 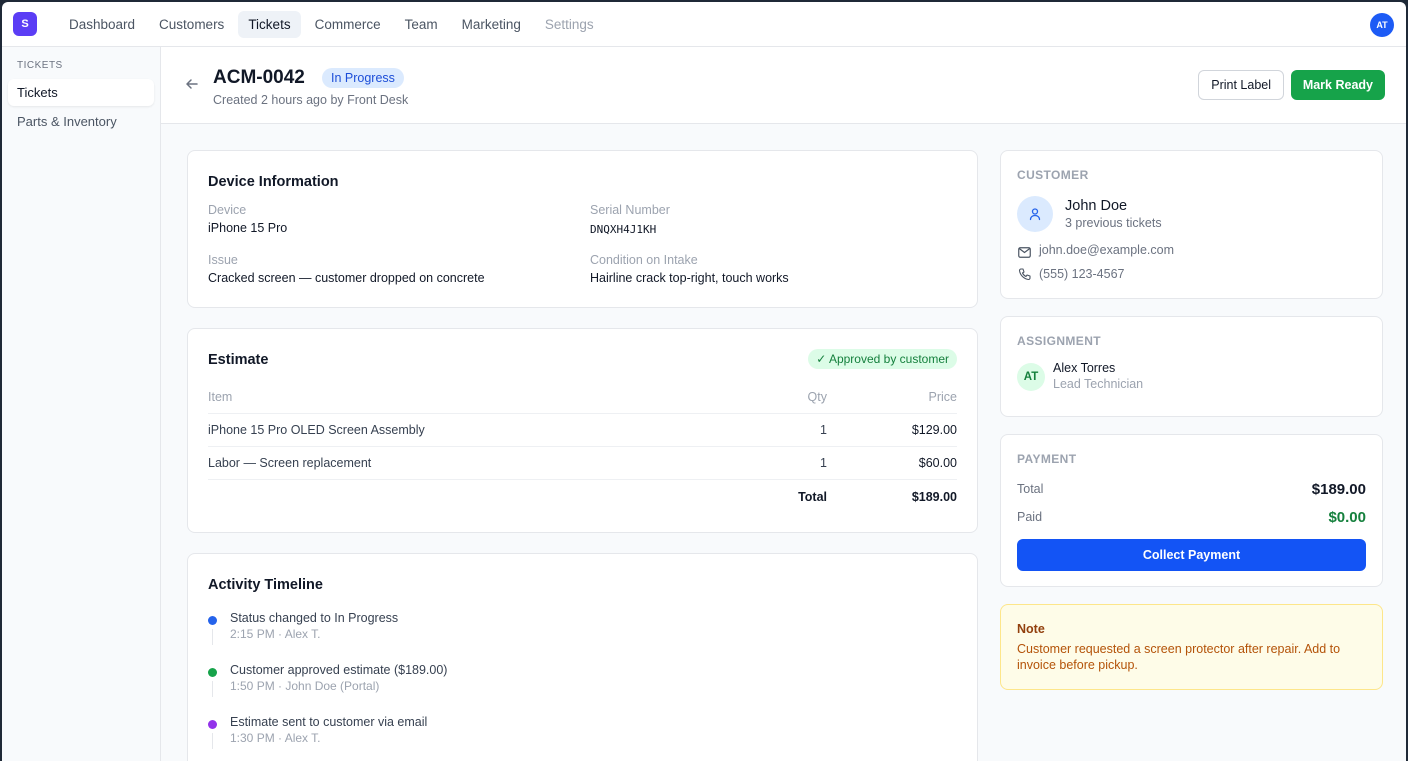 What do you see at coordinates (934, 496) in the screenshot?
I see `total-value: $189.00` at bounding box center [934, 496].